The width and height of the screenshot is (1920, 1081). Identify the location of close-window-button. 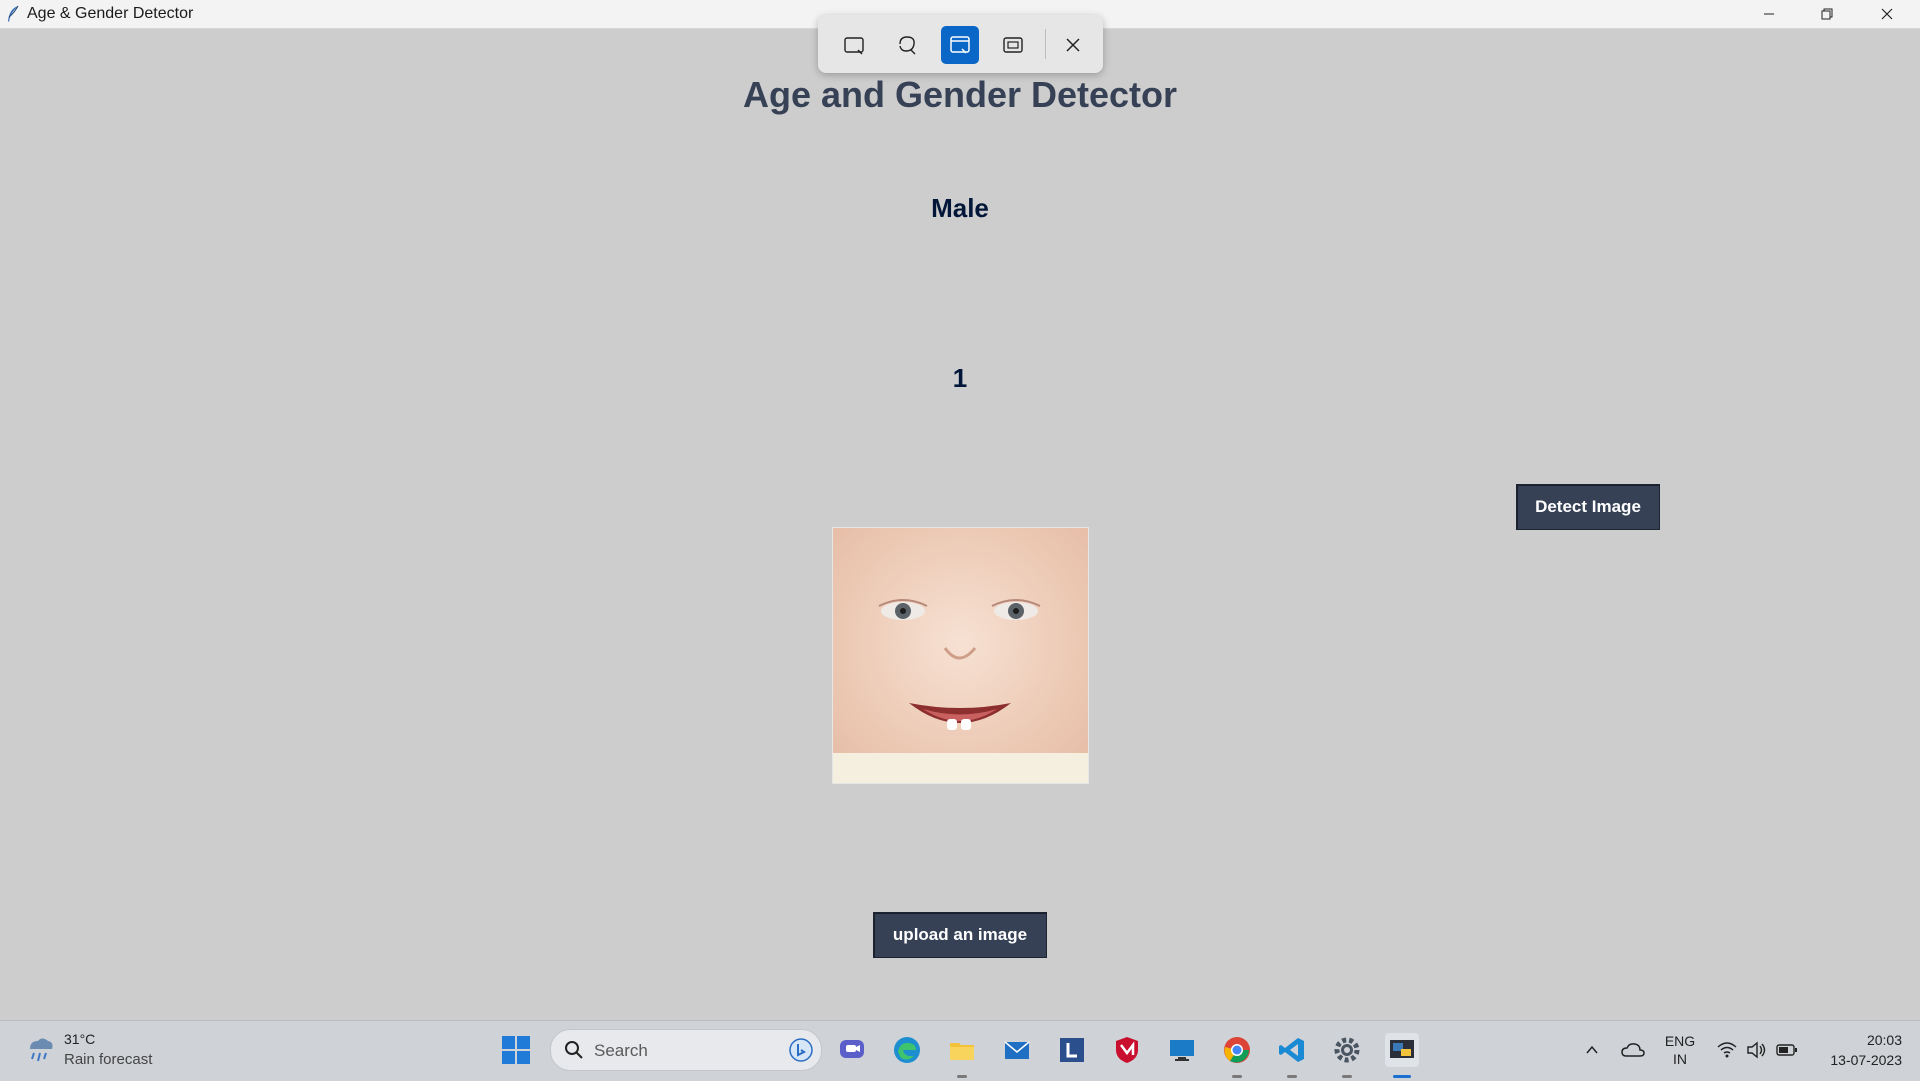
(1887, 14).